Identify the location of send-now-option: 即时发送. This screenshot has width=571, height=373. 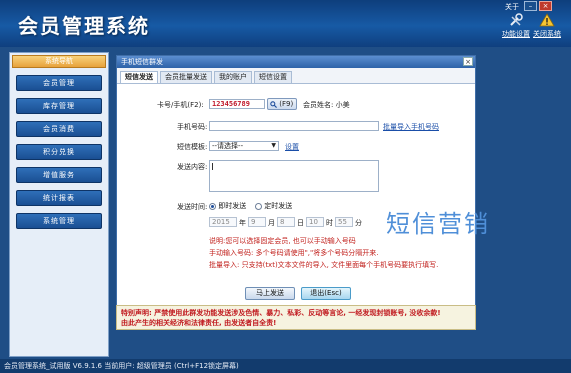
(227, 206).